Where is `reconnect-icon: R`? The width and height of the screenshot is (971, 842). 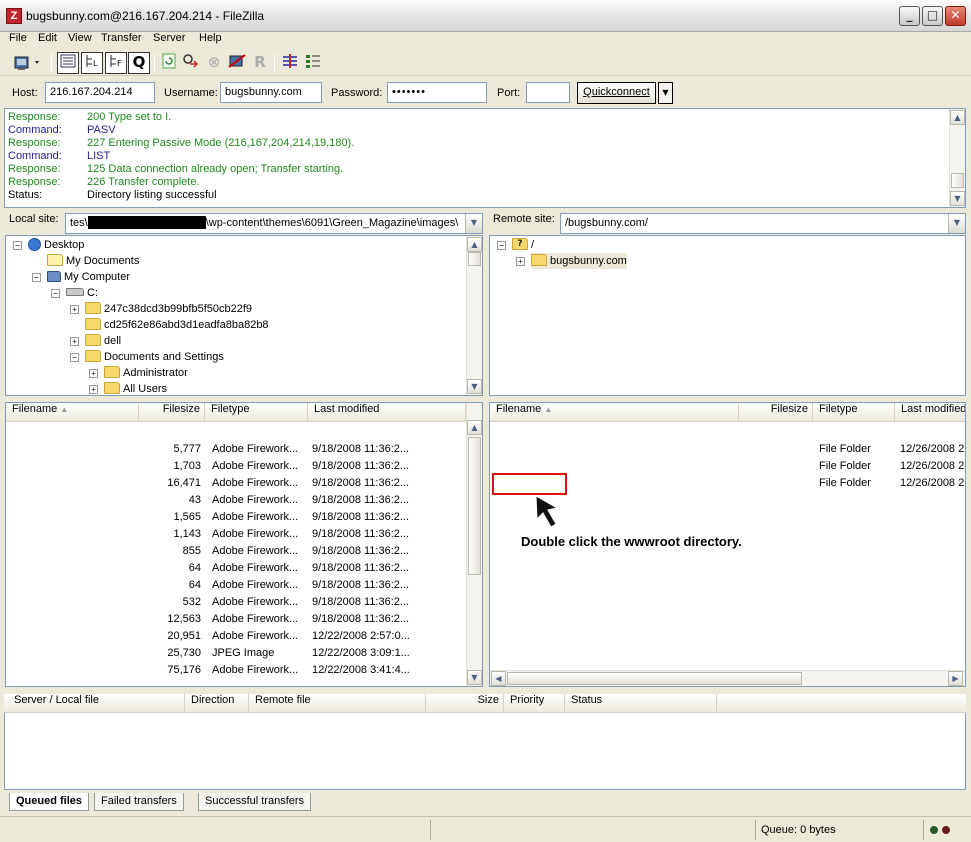 reconnect-icon: R is located at coordinates (260, 63).